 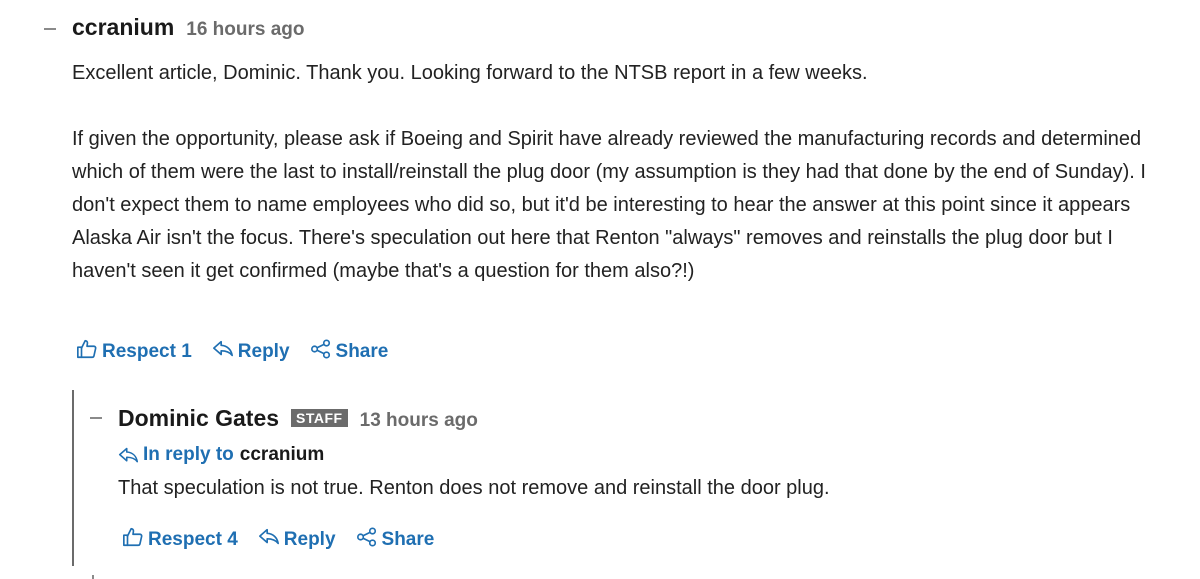 I want to click on staff-badge: STAFF, so click(x=319, y=418).